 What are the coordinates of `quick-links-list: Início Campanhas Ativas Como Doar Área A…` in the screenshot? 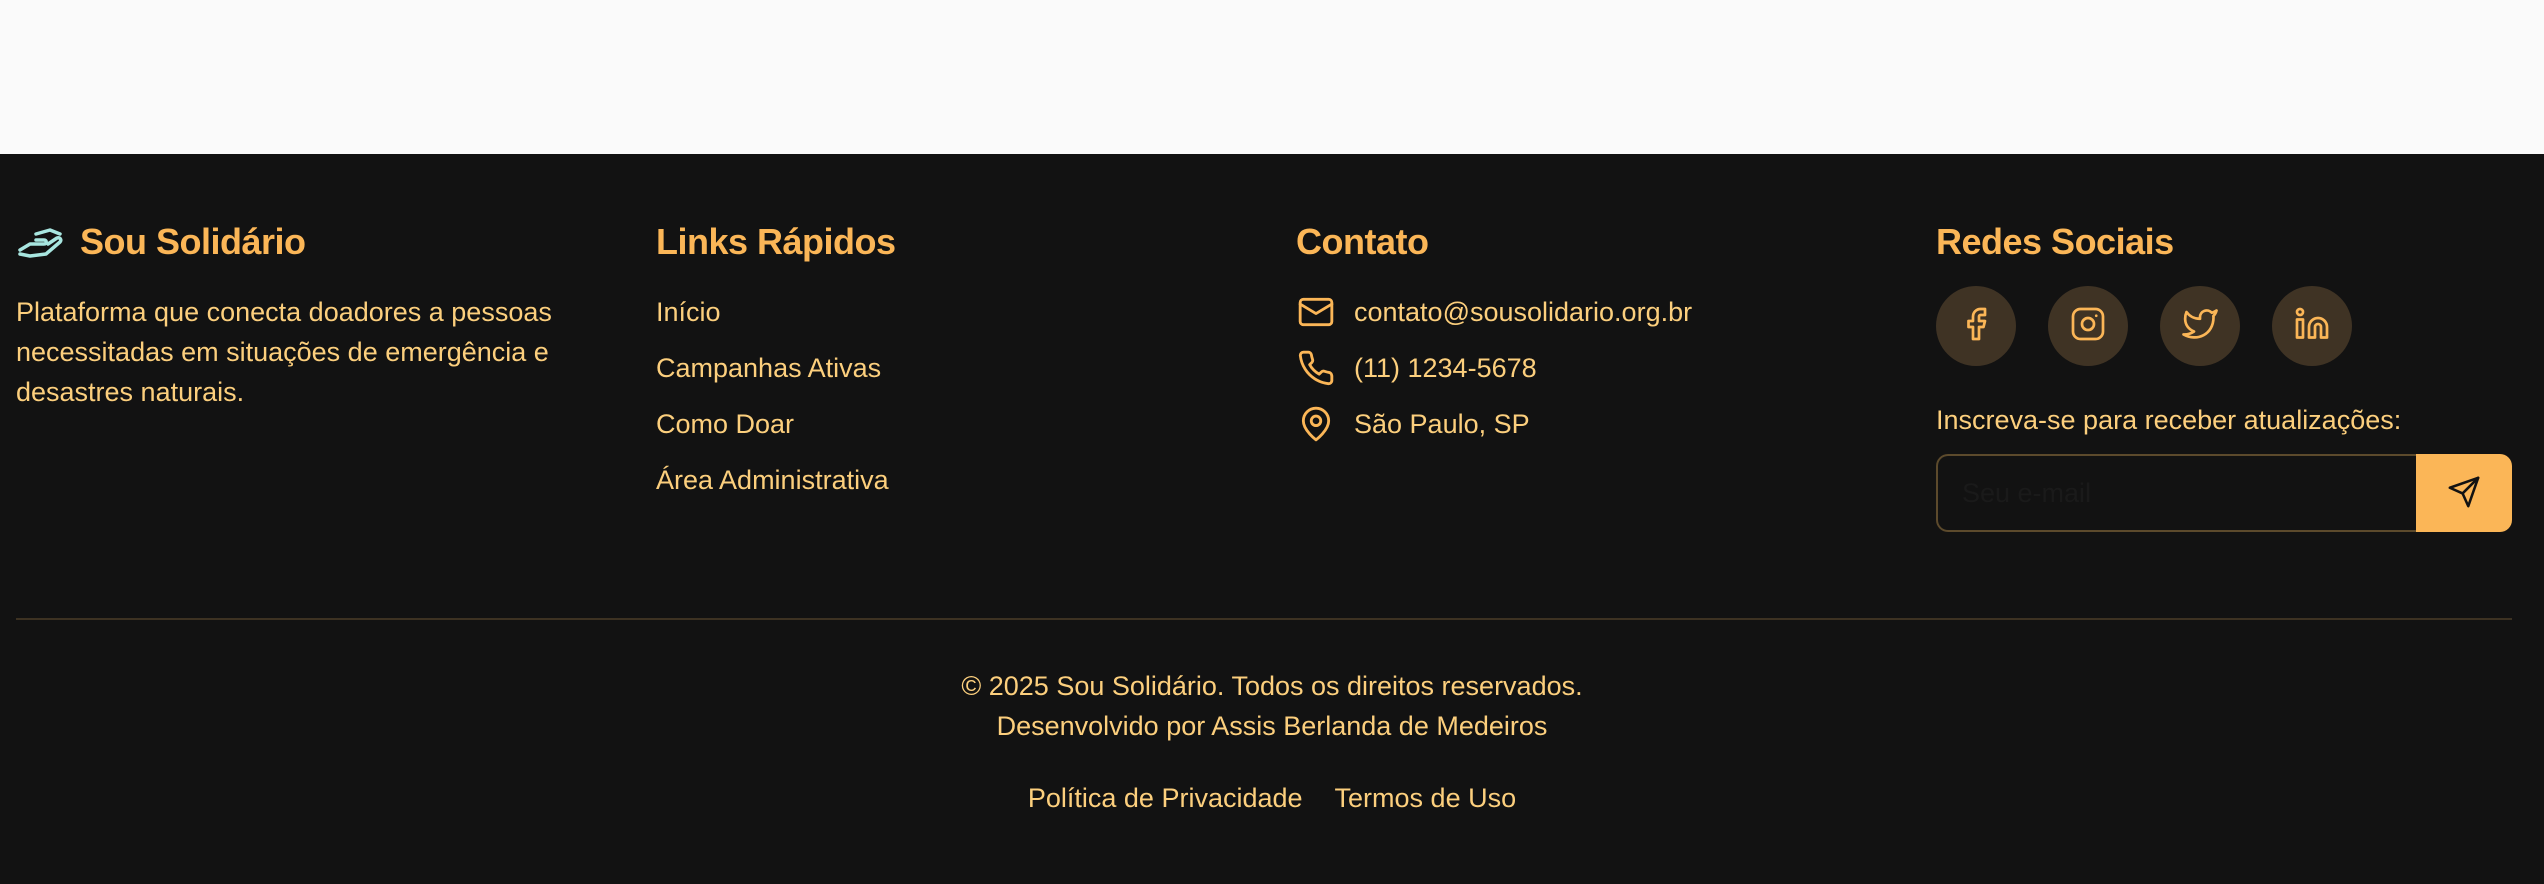 It's located at (956, 396).